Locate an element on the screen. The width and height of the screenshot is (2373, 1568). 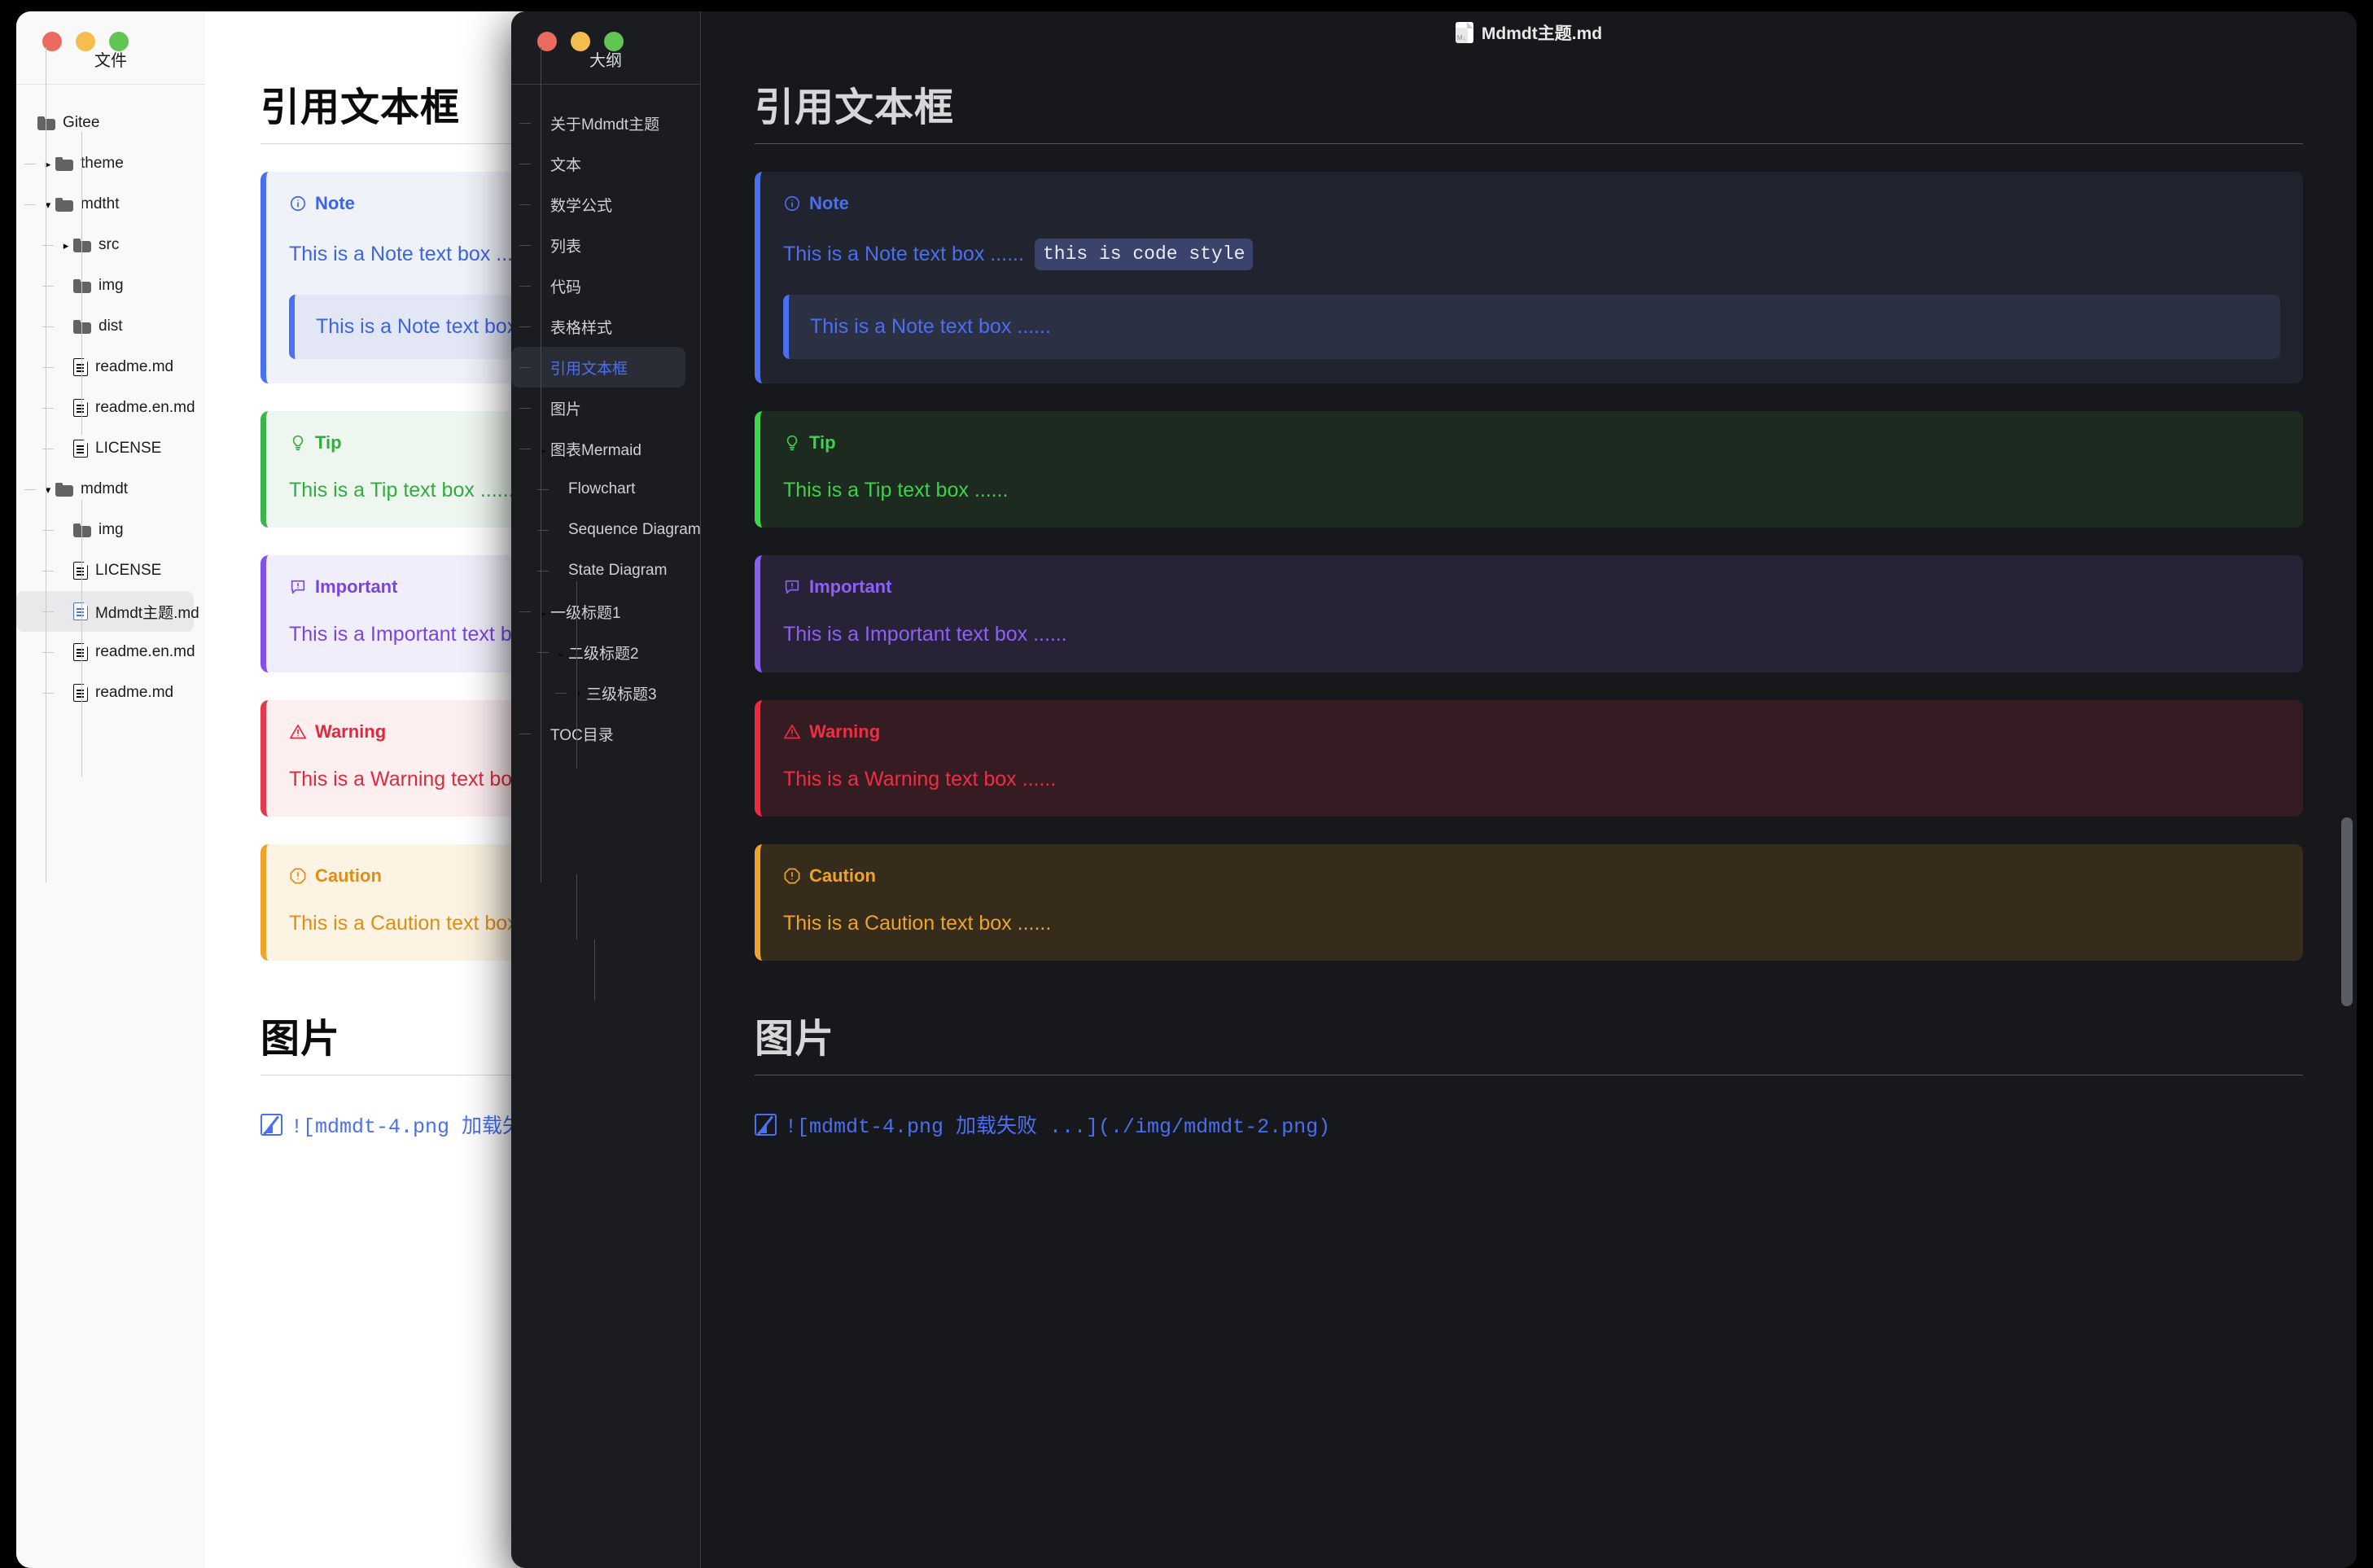
outline-item: ⌄ 图表Mermaid is located at coordinates (605, 449).